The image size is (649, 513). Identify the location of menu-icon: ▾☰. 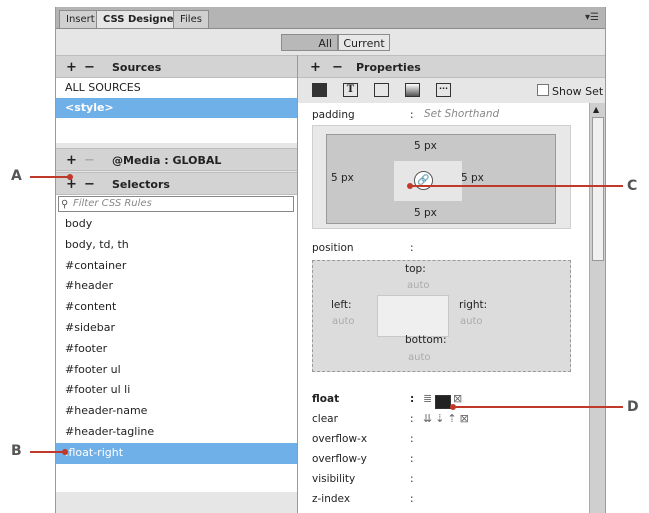
(592, 17).